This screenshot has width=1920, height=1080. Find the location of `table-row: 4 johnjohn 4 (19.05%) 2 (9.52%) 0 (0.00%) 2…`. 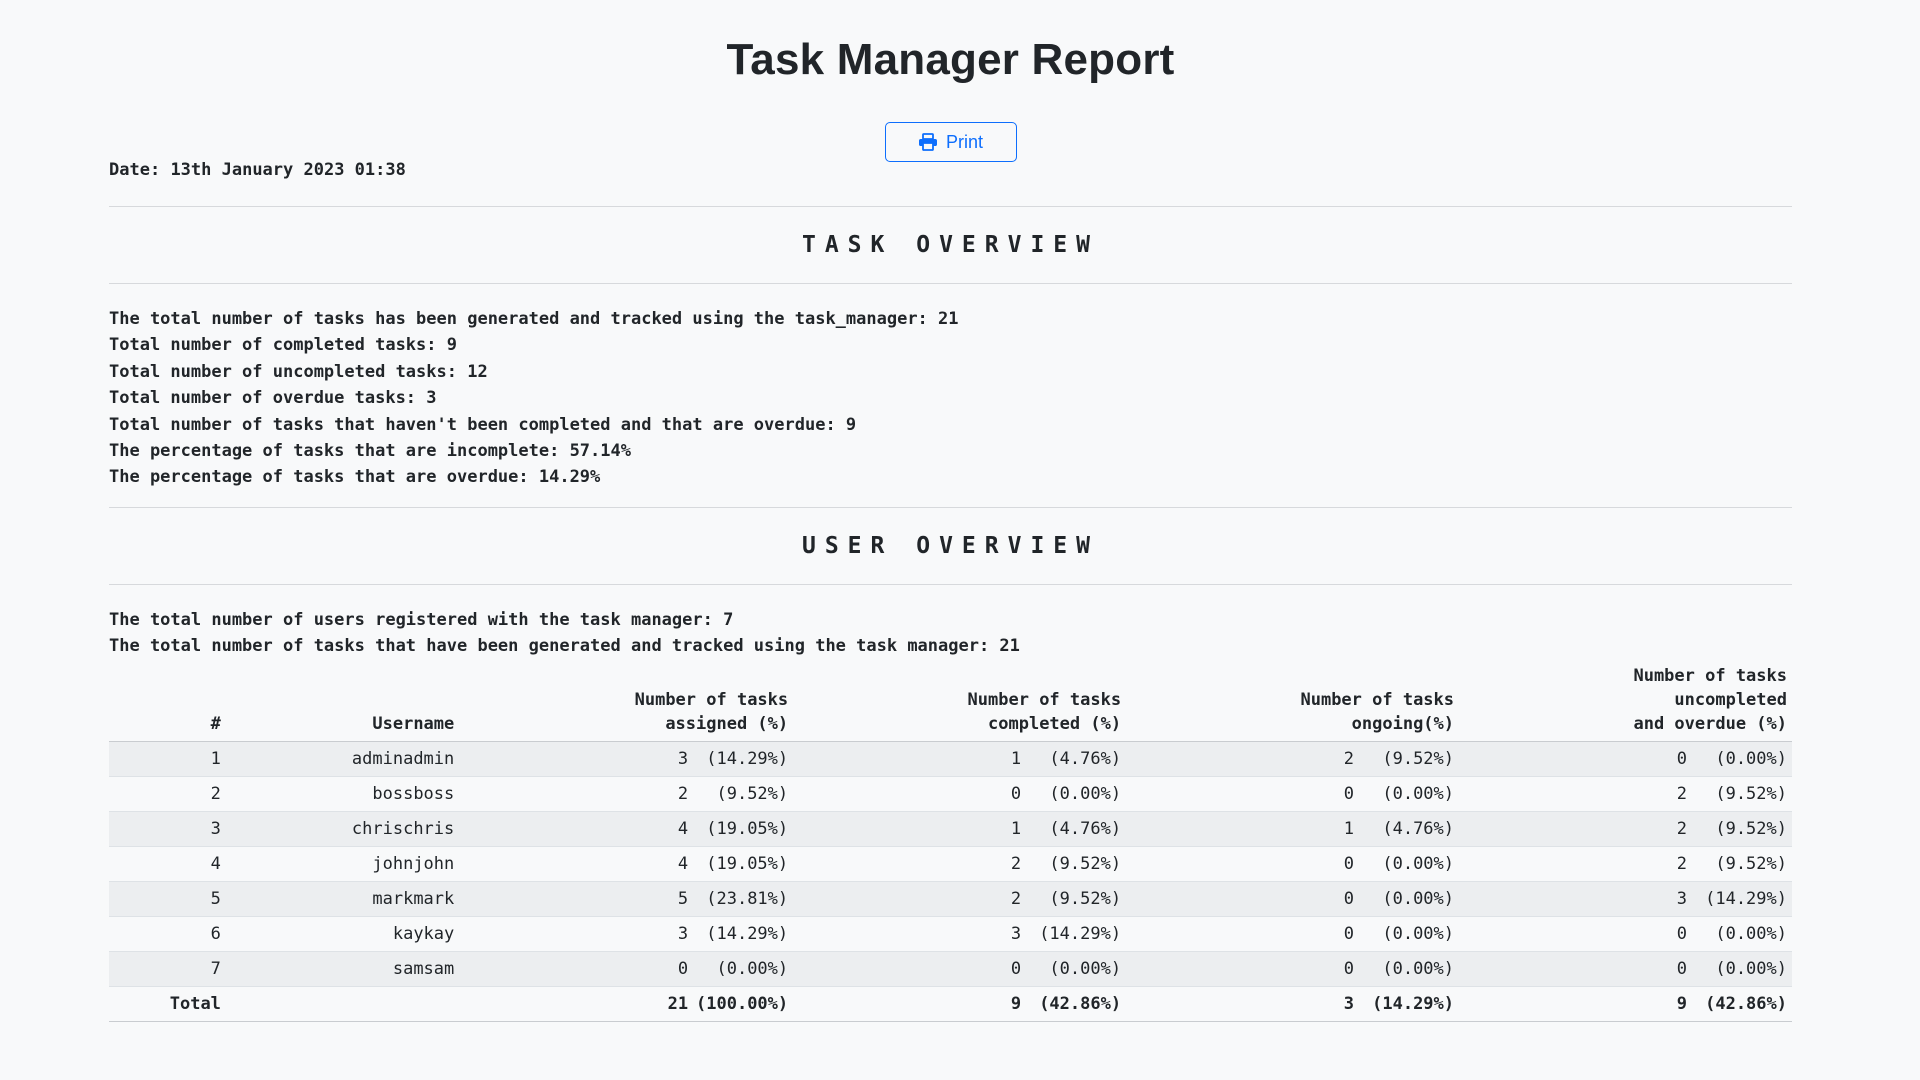

table-row: 4 johnjohn 4 (19.05%) 2 (9.52%) 0 (0.00%) 2… is located at coordinates (950, 864).